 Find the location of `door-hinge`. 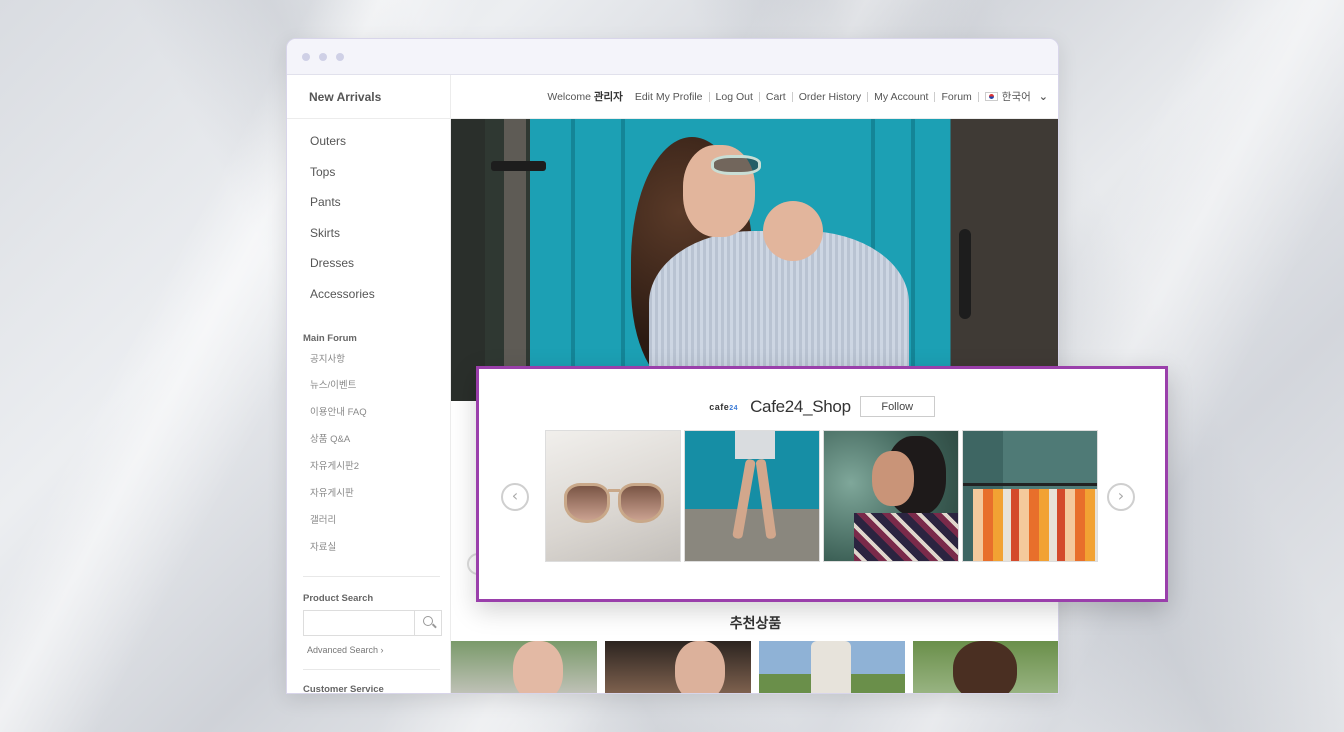

door-hinge is located at coordinates (518, 166).